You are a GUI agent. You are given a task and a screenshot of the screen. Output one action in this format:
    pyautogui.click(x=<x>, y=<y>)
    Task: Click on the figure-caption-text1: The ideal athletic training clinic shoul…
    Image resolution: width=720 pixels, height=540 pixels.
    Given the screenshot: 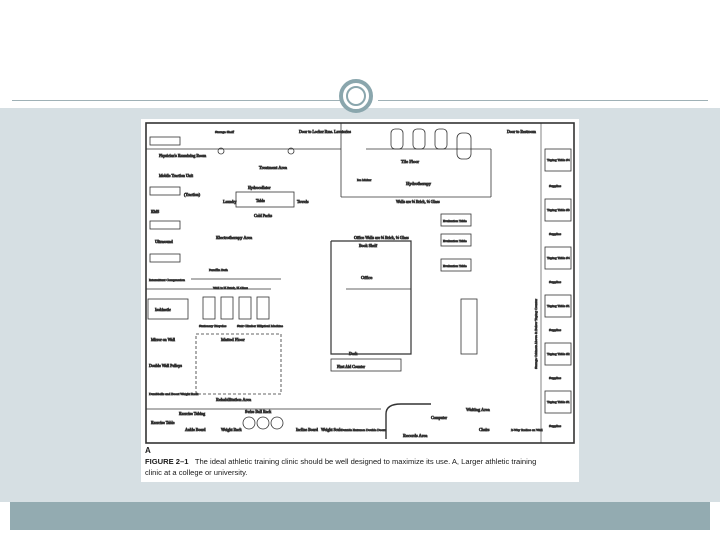 What is the action you would take?
    pyautogui.click(x=365, y=461)
    